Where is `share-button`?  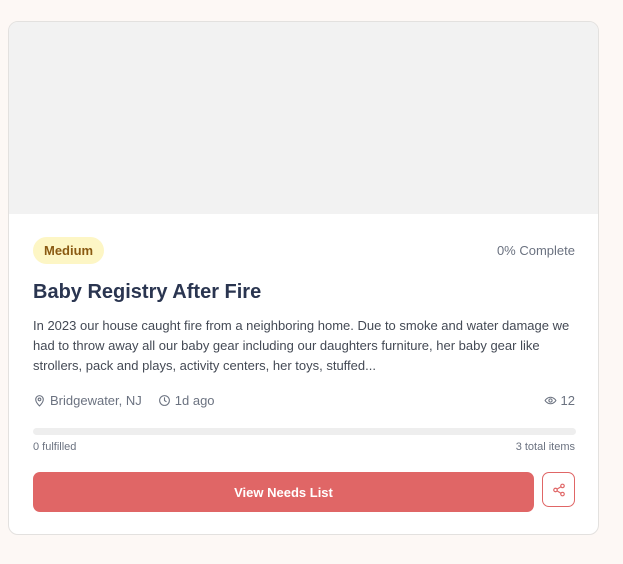
share-button is located at coordinates (558, 489).